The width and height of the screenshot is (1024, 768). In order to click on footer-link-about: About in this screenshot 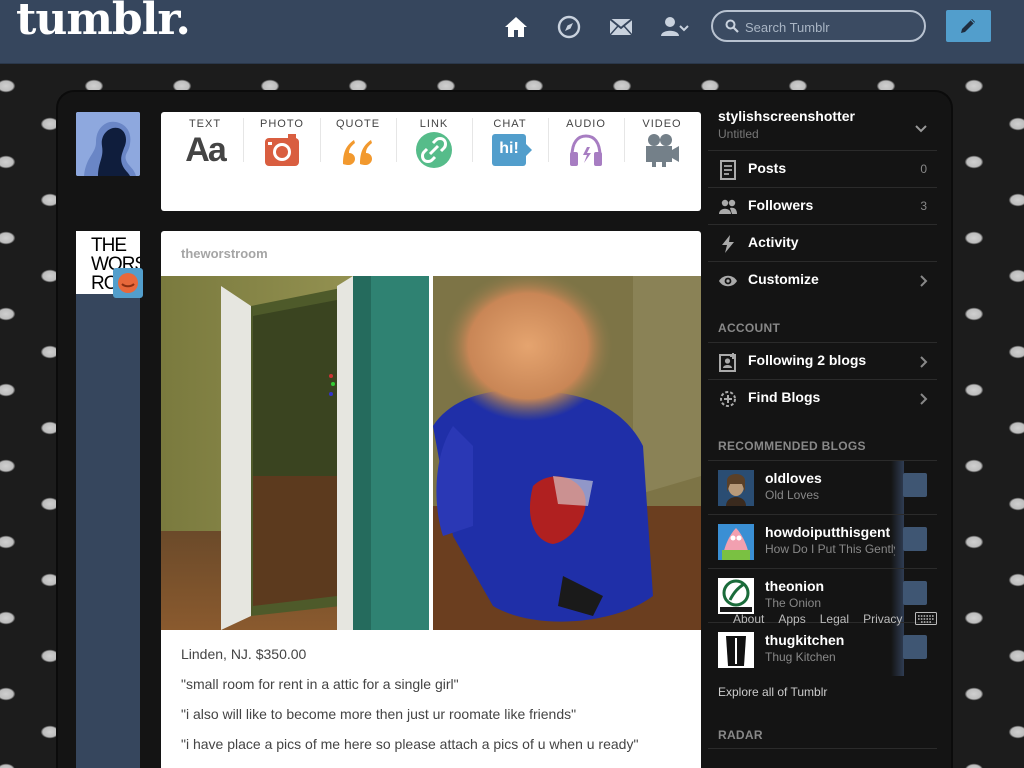, I will do `click(748, 619)`.